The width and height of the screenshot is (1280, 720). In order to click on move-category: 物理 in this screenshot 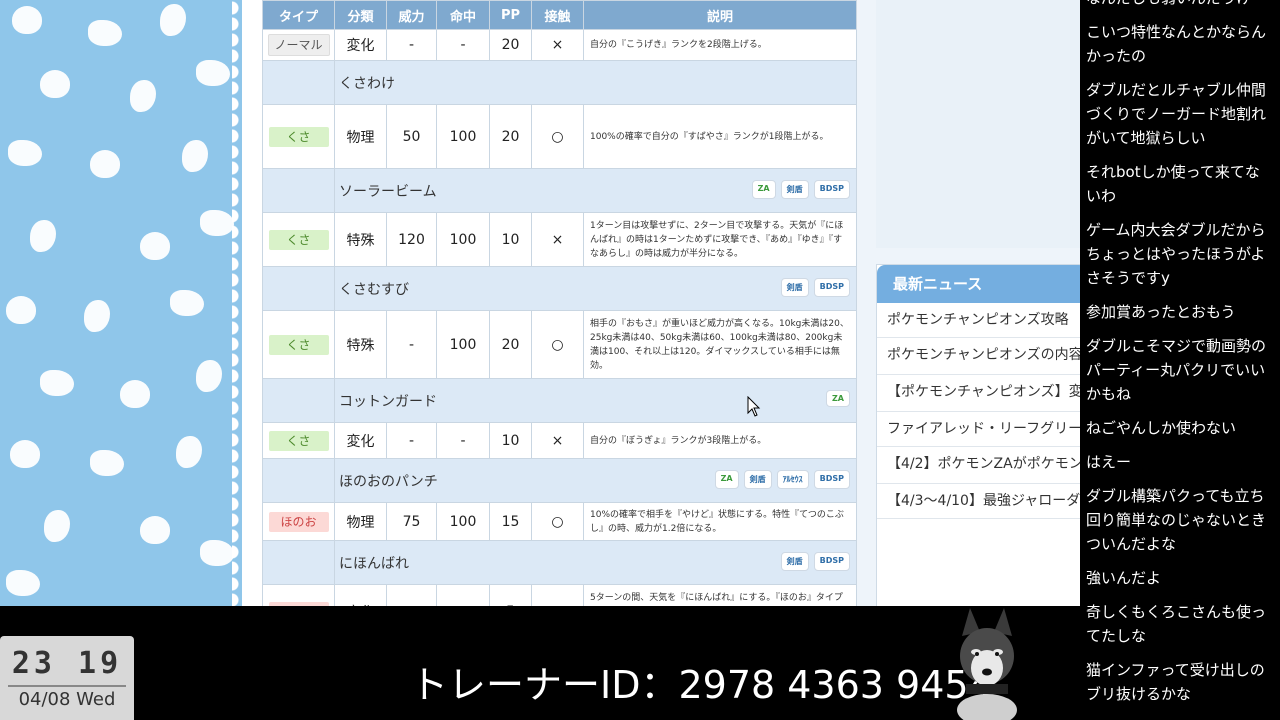, I will do `click(360, 136)`.